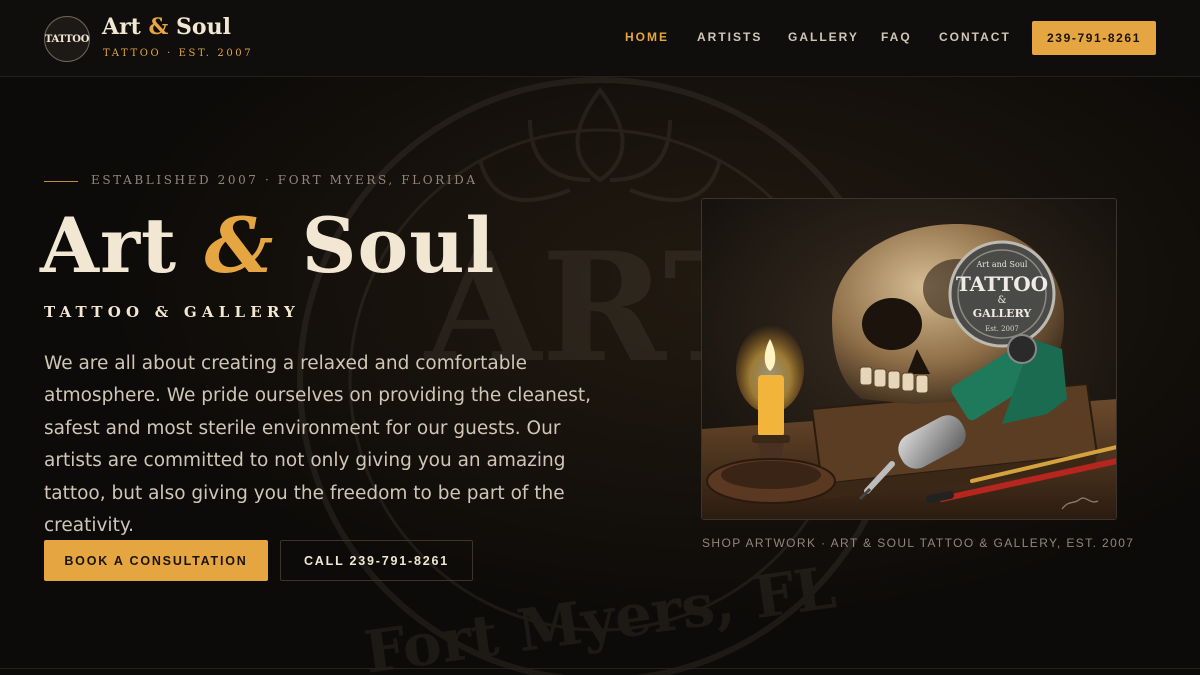 This screenshot has width=1200, height=675. What do you see at coordinates (1002, 284) in the screenshot?
I see `badge-main-text: TATTOO` at bounding box center [1002, 284].